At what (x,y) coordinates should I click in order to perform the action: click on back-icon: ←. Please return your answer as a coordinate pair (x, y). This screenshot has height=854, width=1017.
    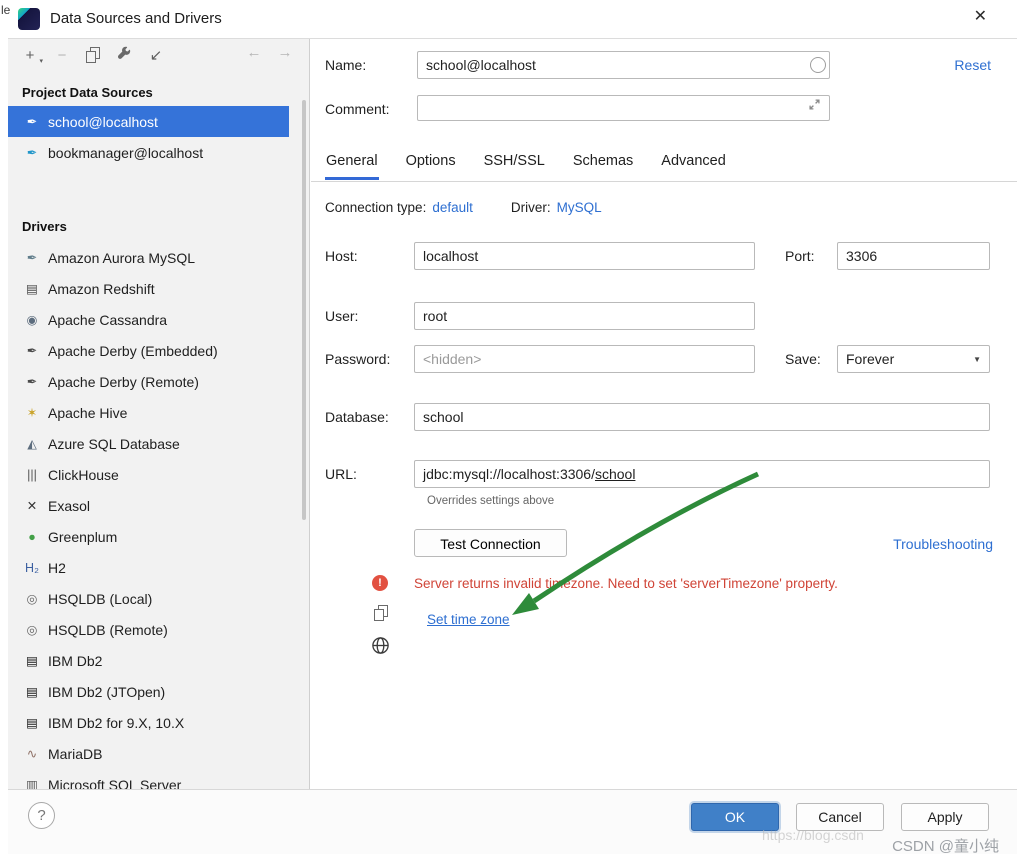
    Looking at the image, I should click on (254, 52).